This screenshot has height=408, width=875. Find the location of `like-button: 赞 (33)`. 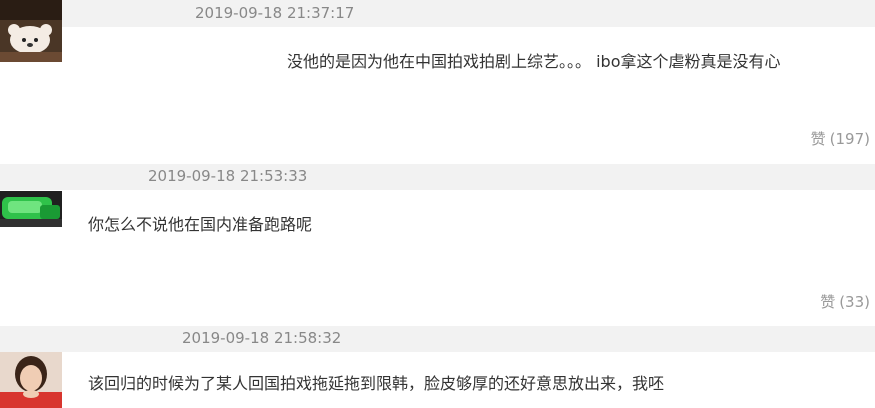

like-button: 赞 (33) is located at coordinates (845, 302).